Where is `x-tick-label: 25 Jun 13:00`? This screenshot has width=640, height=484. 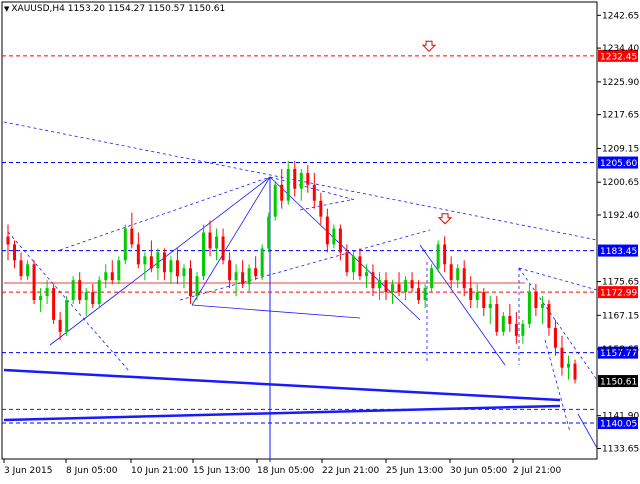 x-tick-label: 25 Jun 13:00 is located at coordinates (414, 471).